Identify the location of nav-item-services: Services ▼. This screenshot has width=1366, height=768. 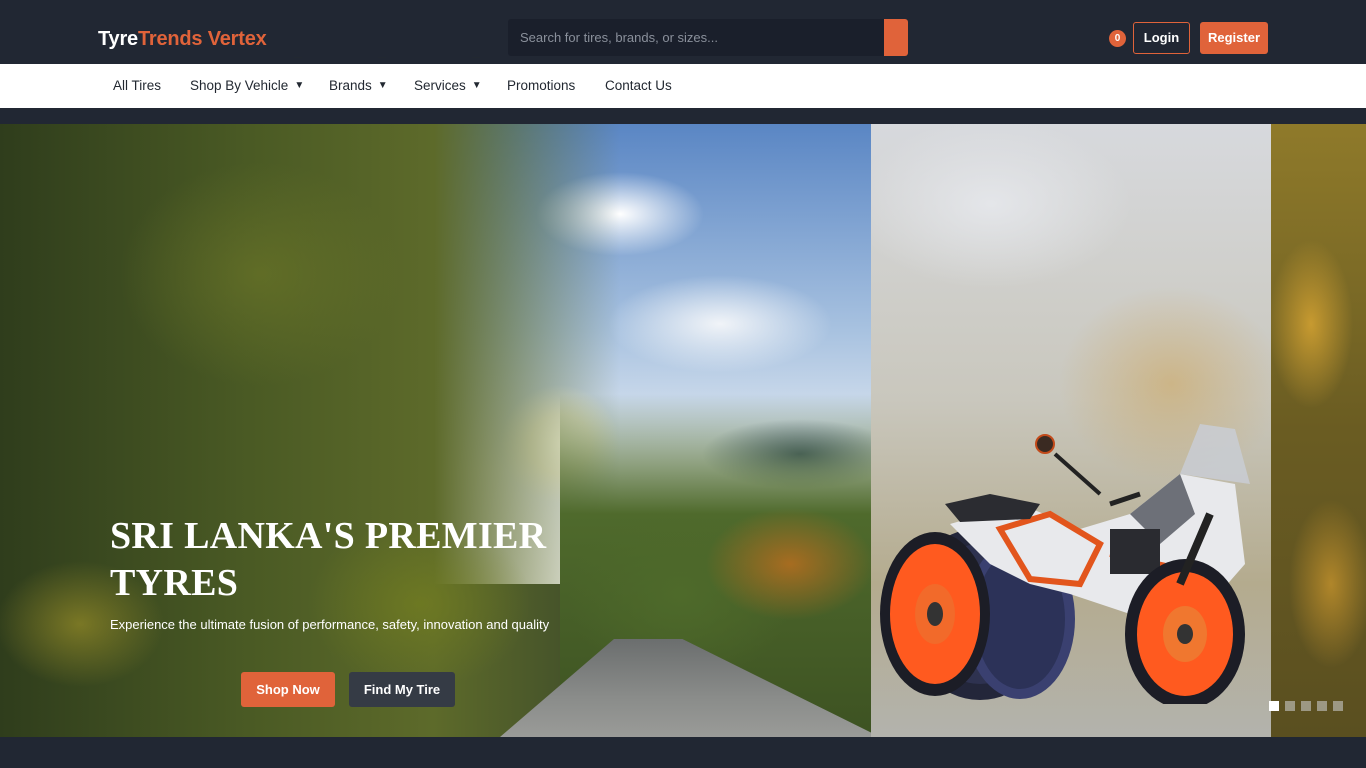
(448, 82).